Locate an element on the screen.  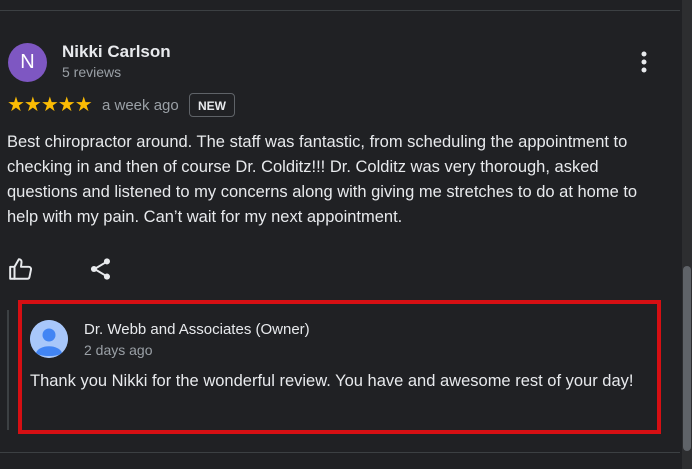
more-options-button is located at coordinates (644, 62).